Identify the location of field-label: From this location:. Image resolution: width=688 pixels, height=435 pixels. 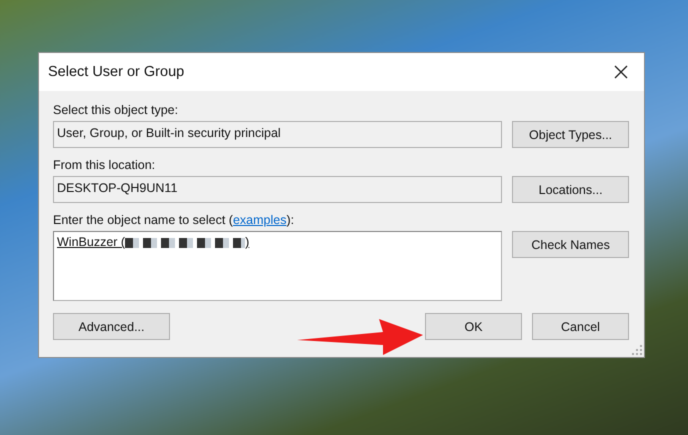
(104, 165).